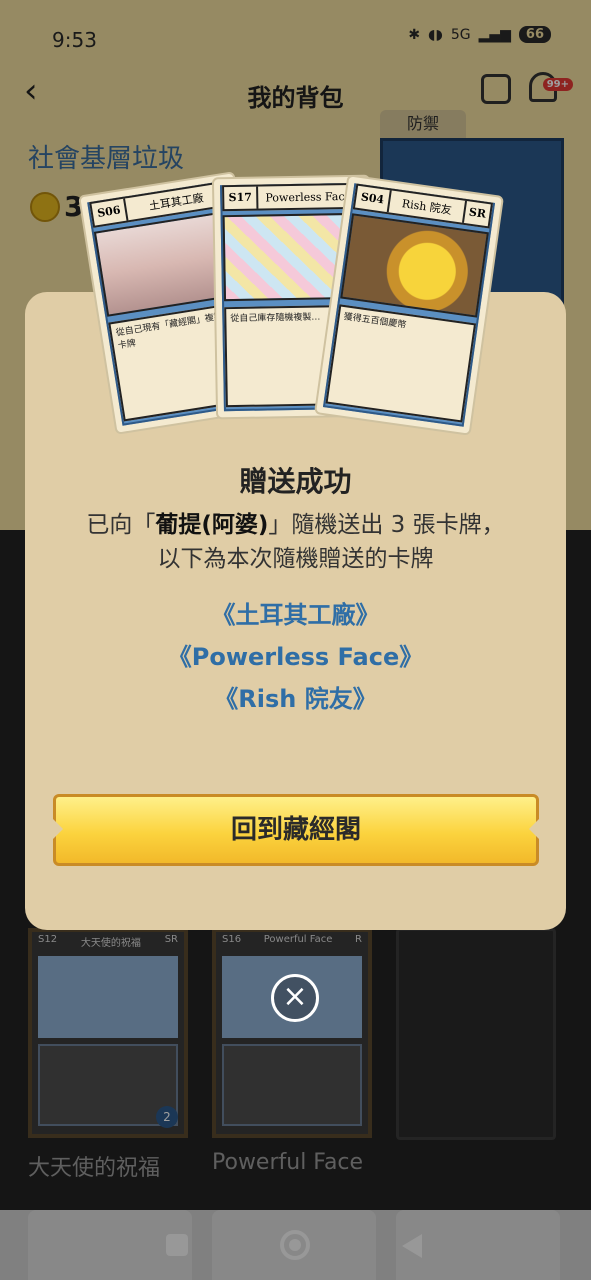  What do you see at coordinates (295, 699) in the screenshot?
I see `sent-card-name: 《Rish 院友》` at bounding box center [295, 699].